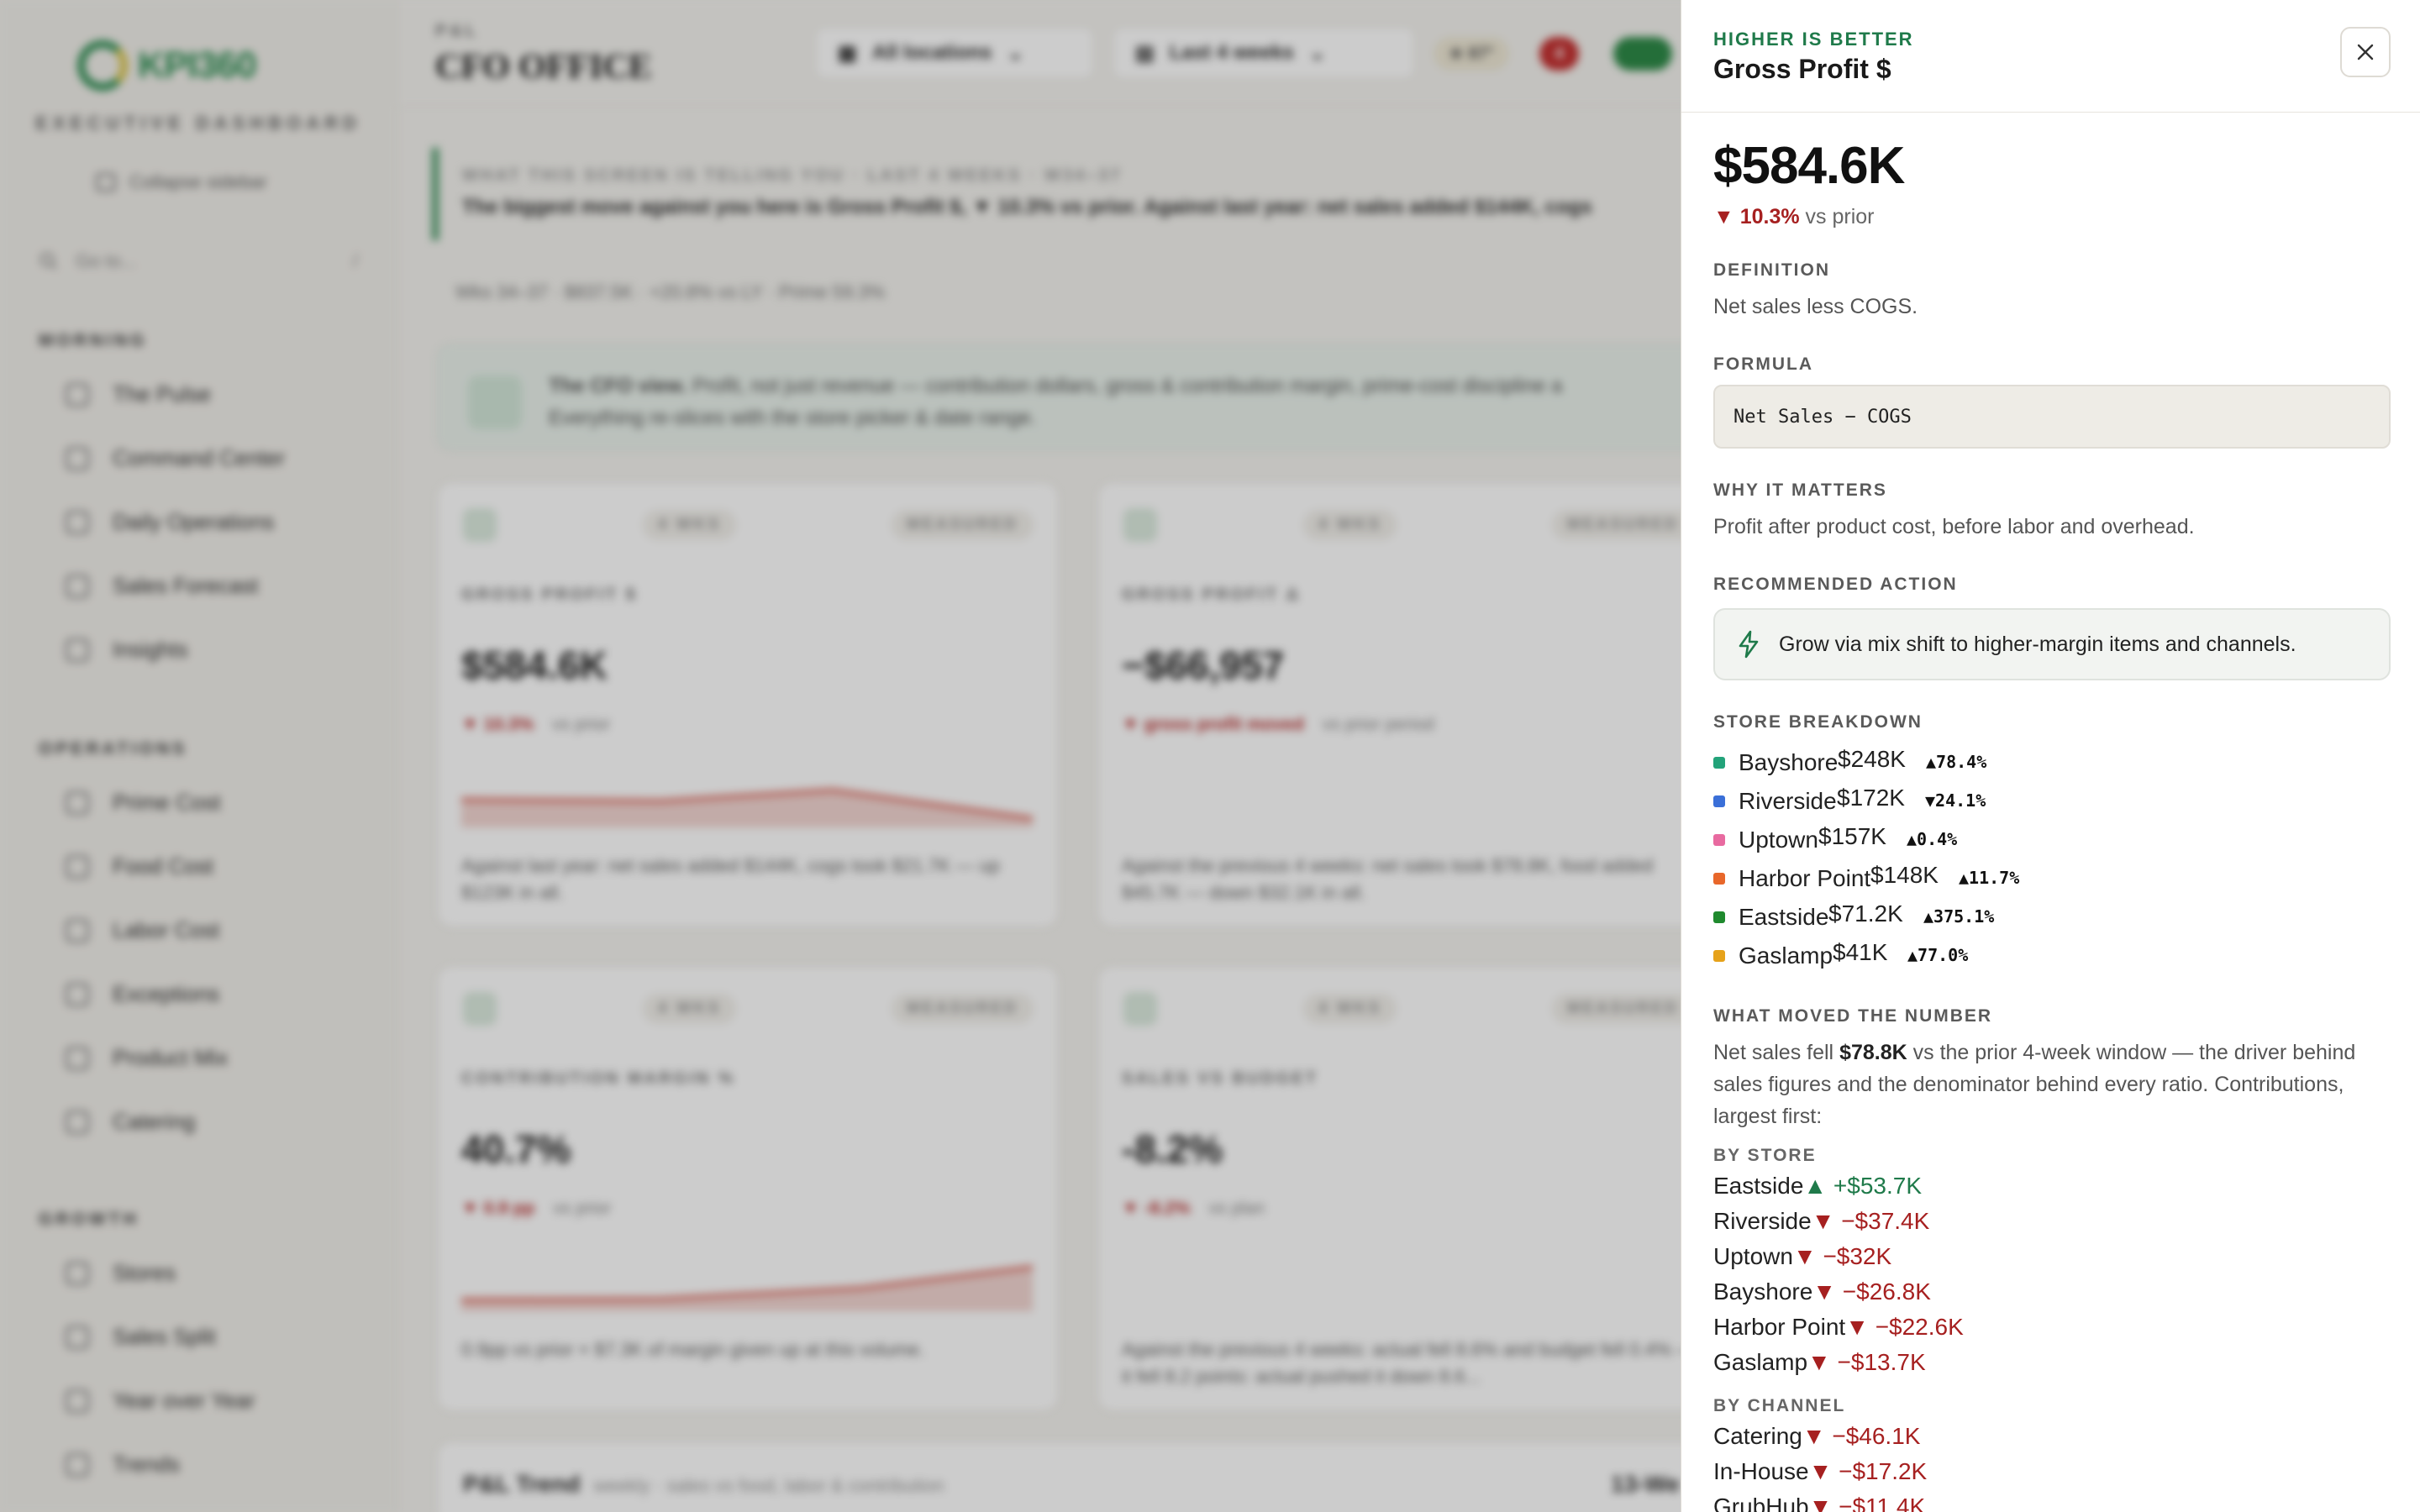  I want to click on why-label: WHY IT MATTERS, so click(1800, 490).